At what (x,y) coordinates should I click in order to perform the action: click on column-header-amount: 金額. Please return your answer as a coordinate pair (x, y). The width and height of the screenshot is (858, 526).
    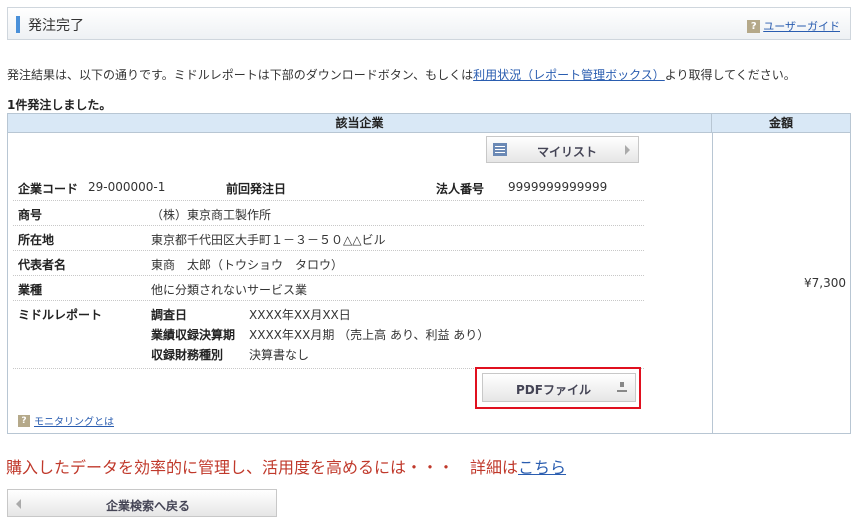
    Looking at the image, I should click on (781, 123).